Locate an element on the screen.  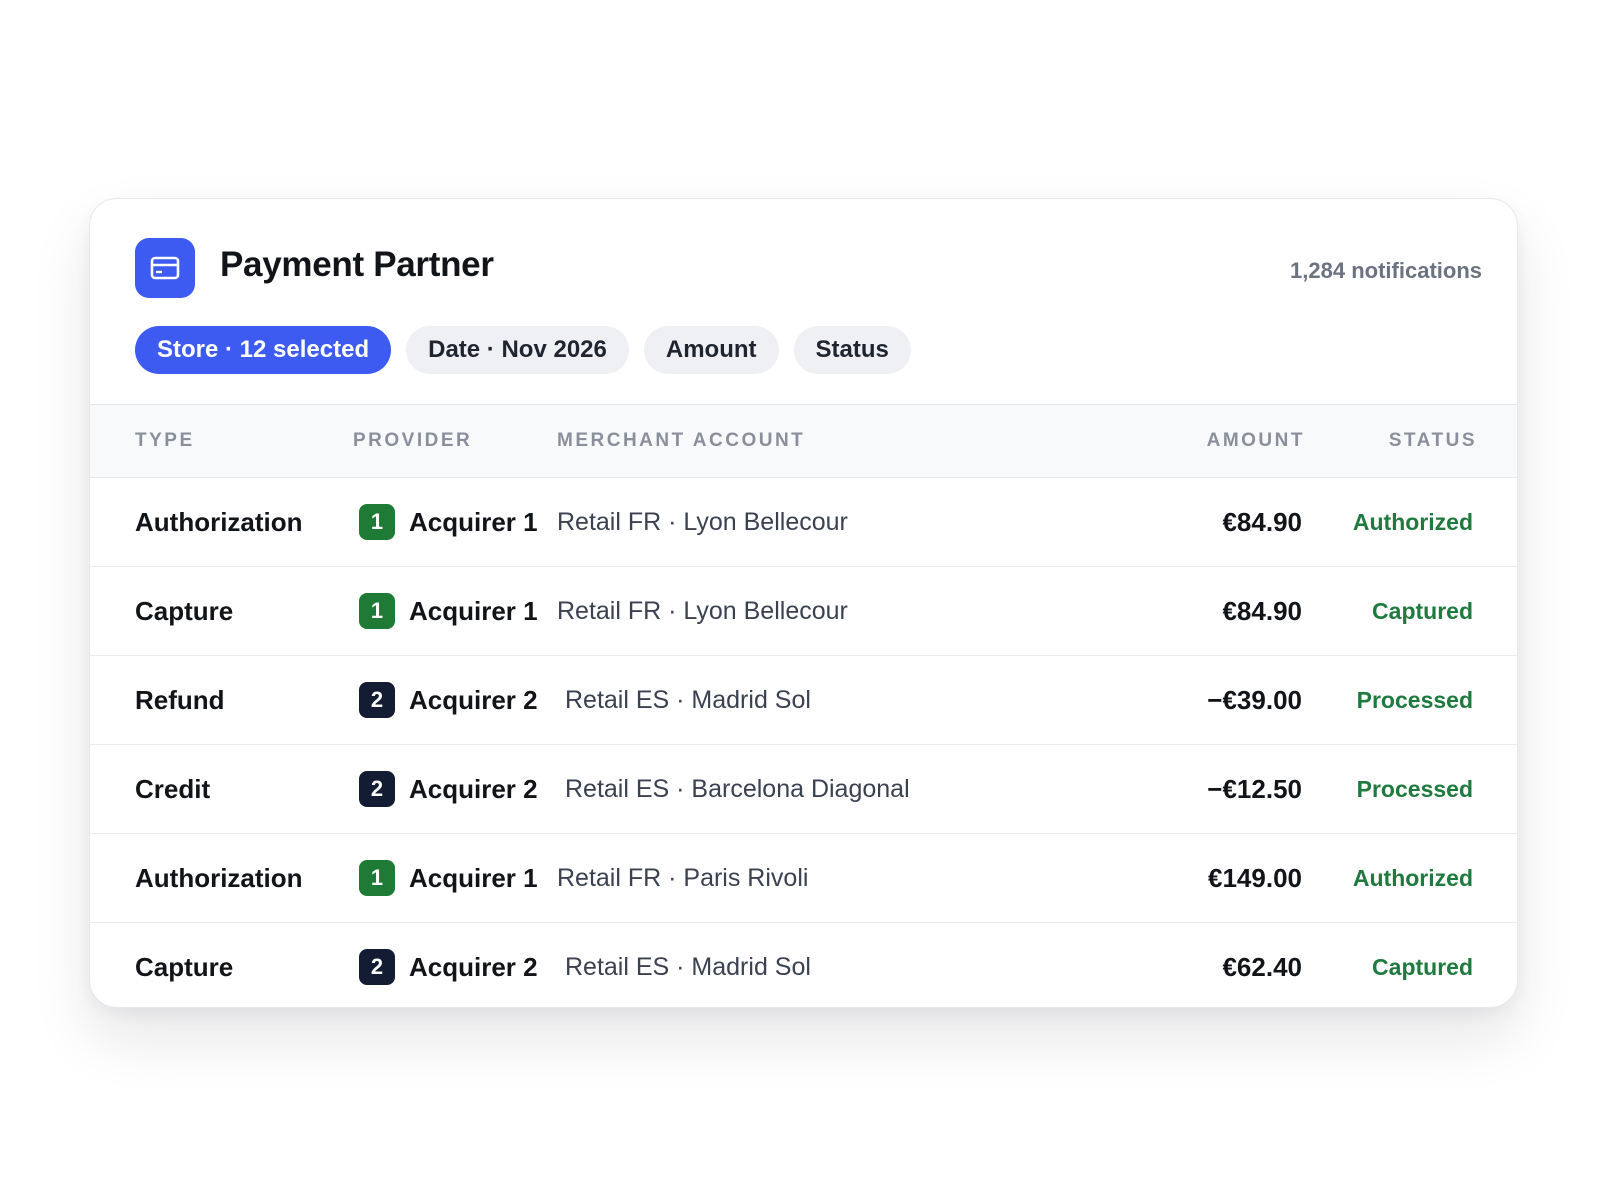
row-type: Credit is located at coordinates (173, 788).